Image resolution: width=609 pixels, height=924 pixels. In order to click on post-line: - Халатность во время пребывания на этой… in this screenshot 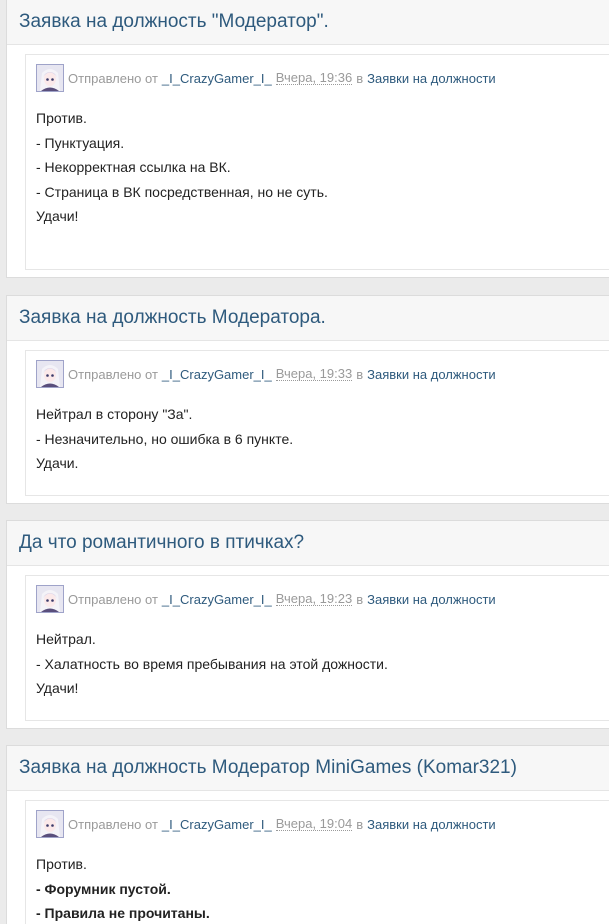, I will do `click(212, 663)`.